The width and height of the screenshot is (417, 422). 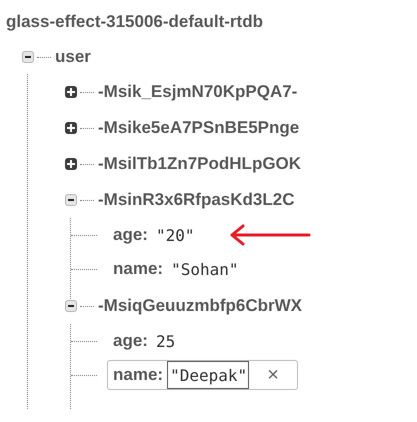 I want to click on node-key: user, so click(x=73, y=57).